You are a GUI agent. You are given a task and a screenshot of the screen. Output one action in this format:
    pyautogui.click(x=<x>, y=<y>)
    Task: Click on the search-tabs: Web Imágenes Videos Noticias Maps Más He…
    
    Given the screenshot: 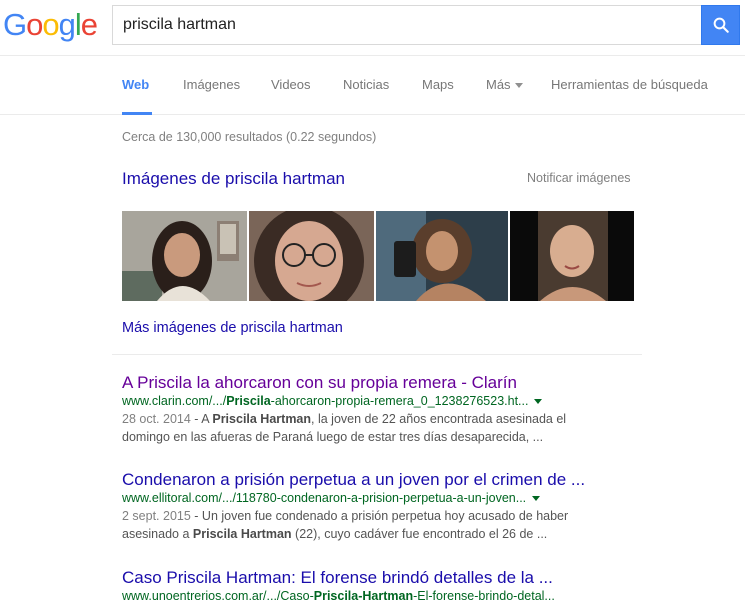 What is the action you would take?
    pyautogui.click(x=372, y=86)
    